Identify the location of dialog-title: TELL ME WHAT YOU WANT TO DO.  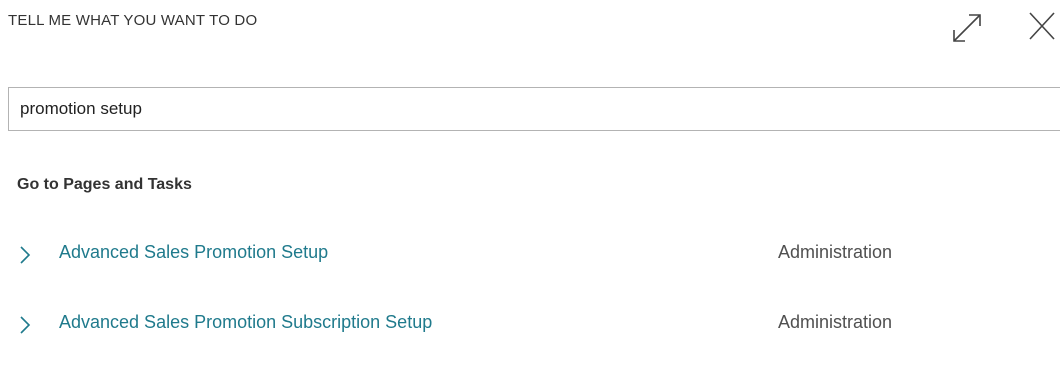
(133, 20).